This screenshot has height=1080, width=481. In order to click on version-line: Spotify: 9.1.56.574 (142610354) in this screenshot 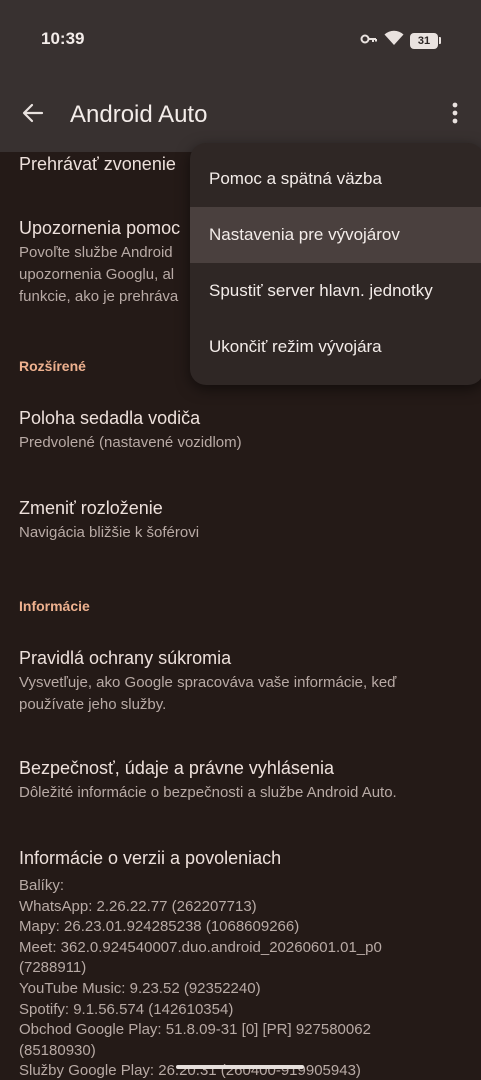, I will do `click(126, 1009)`.